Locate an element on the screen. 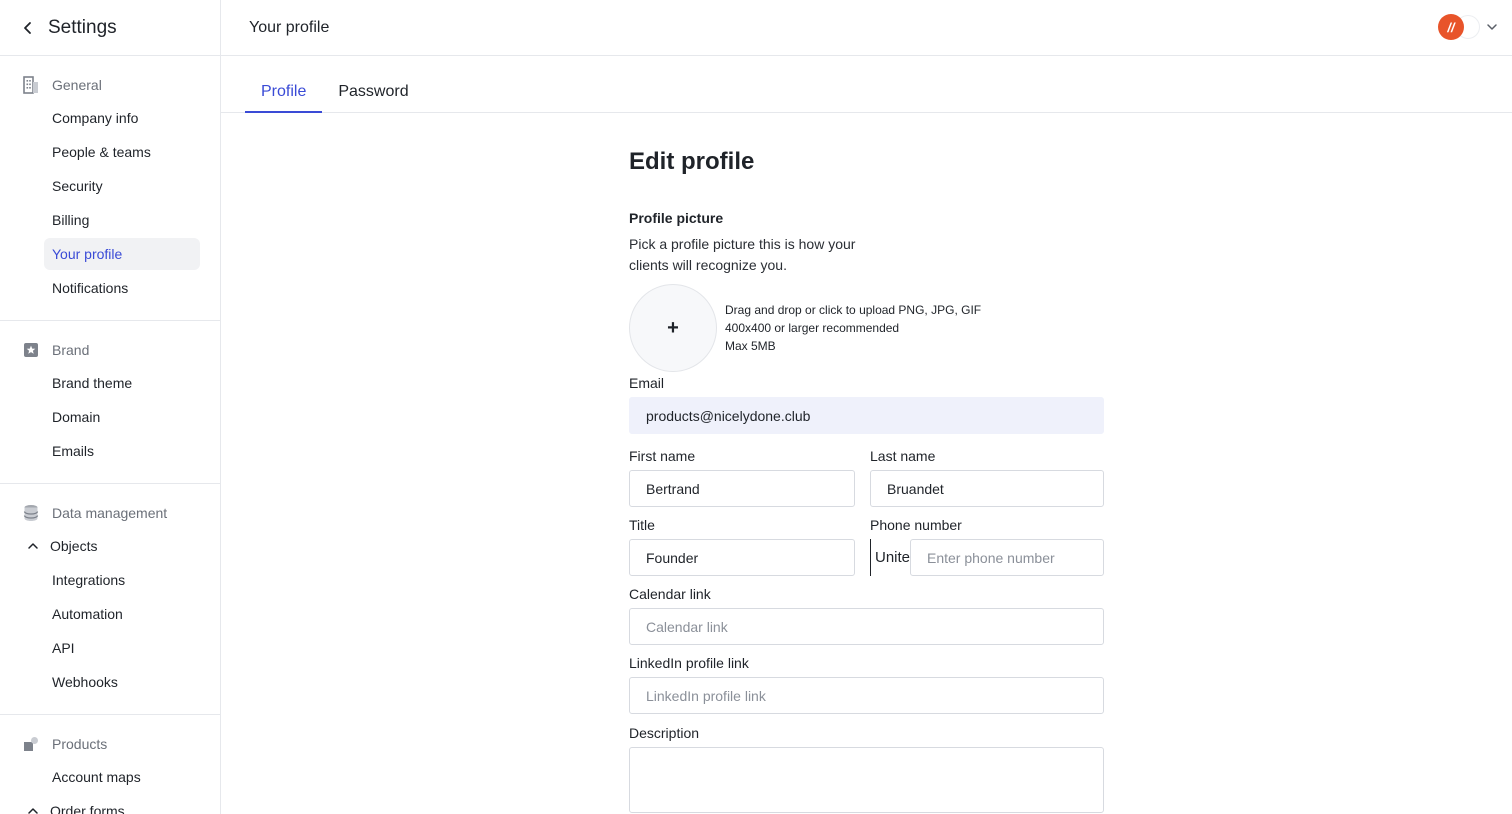 The image size is (1512, 814). description-label: Description is located at coordinates (664, 733).